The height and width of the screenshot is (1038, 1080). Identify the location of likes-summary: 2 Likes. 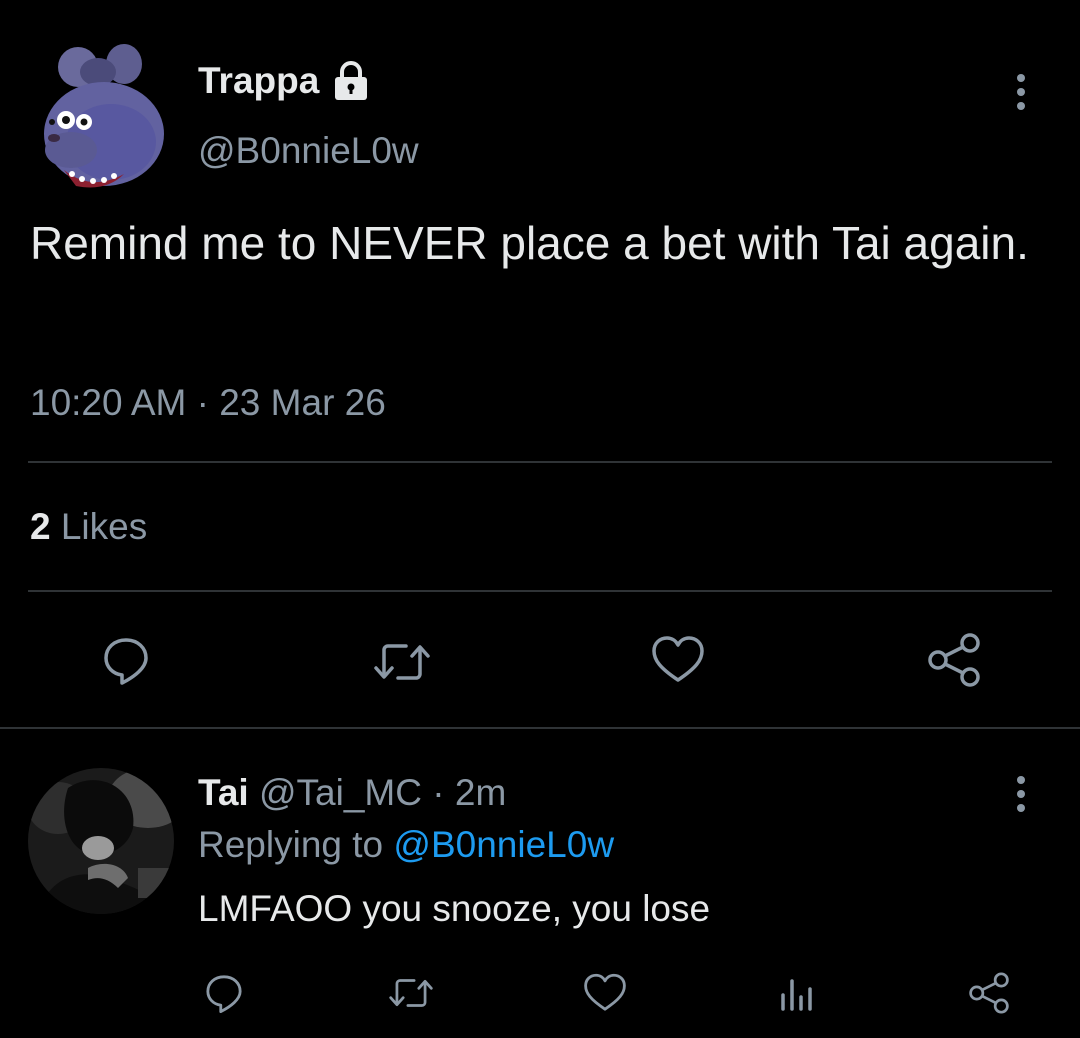
(88, 527).